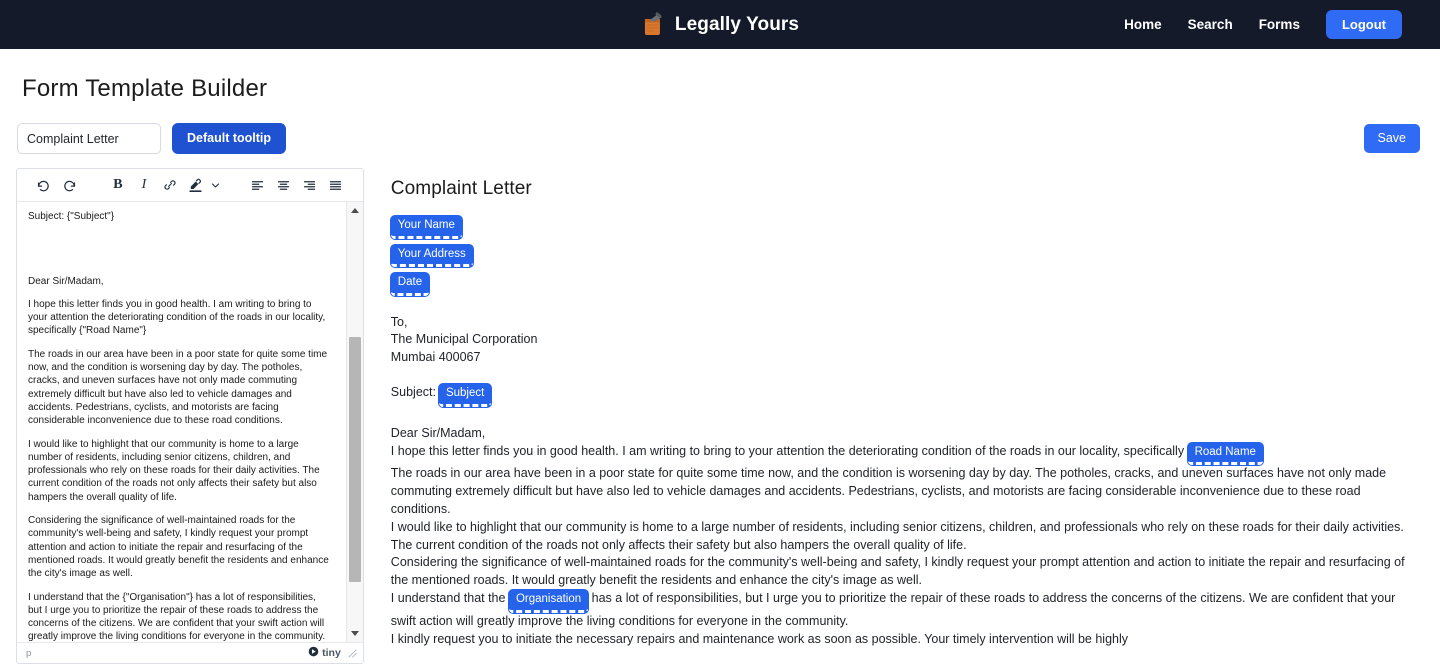 Image resolution: width=1440 pixels, height=669 pixels. I want to click on nav-links: Home Search Forms Logout, so click(1273, 24).